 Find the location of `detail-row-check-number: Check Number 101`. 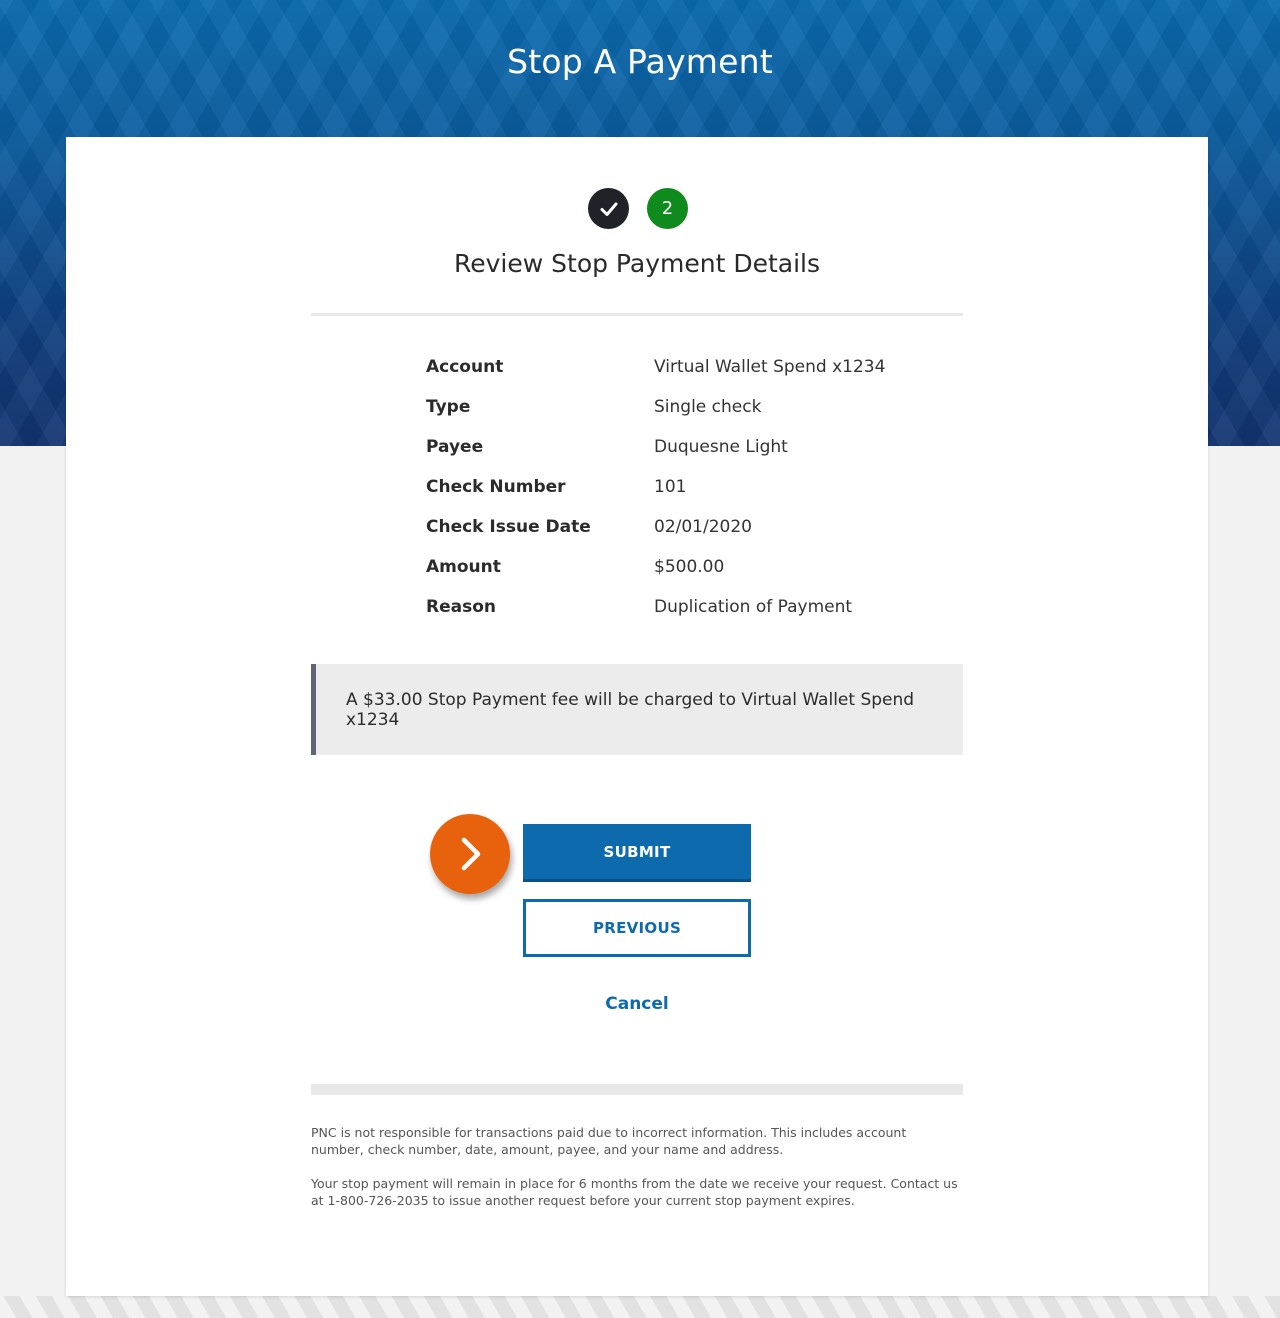

detail-row-check-number: Check Number 101 is located at coordinates (676, 487).